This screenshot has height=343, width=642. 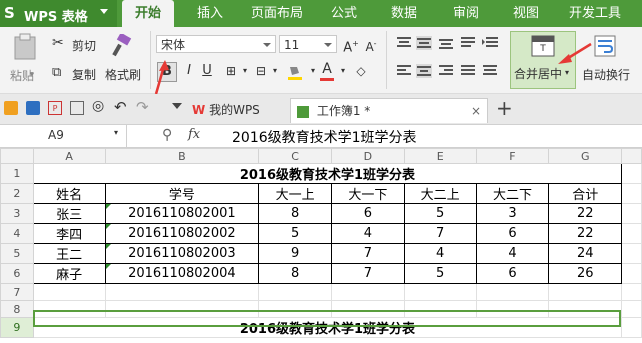 I want to click on cell: 2016110802004, so click(x=182, y=273).